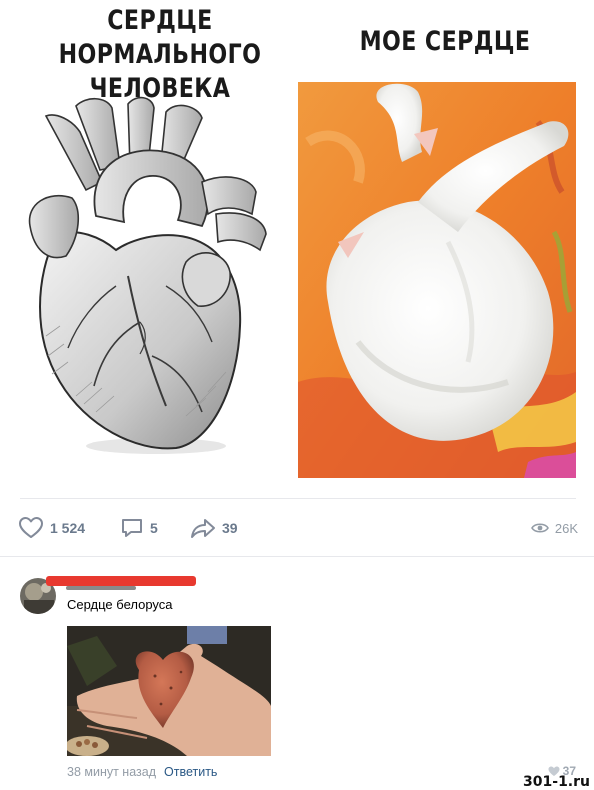  I want to click on reply-link: Ответить, so click(190, 772).